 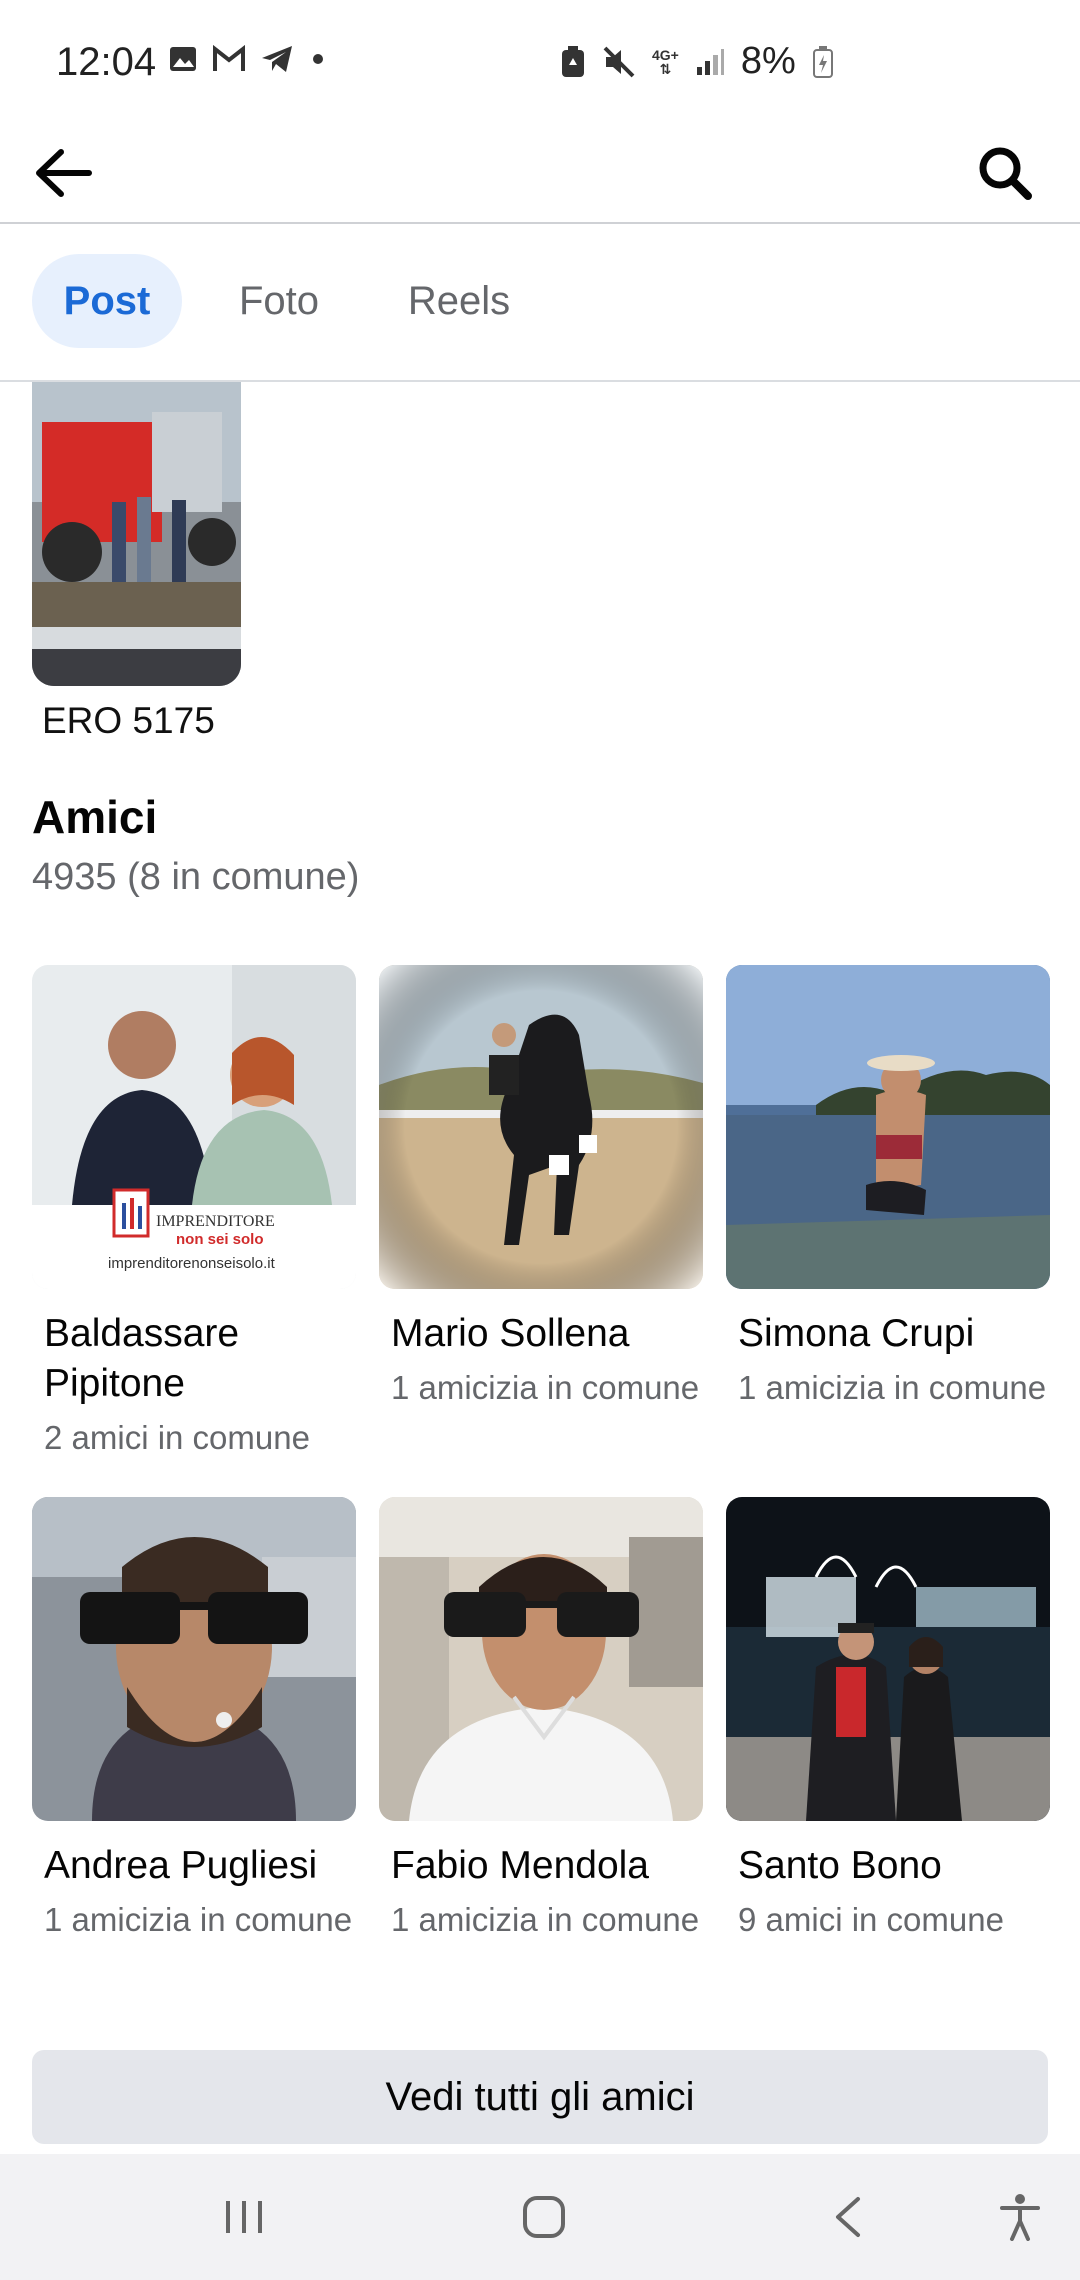 What do you see at coordinates (540, 60) in the screenshot?
I see `status-bar: 12:04 4G+ ⇅ 8%` at bounding box center [540, 60].